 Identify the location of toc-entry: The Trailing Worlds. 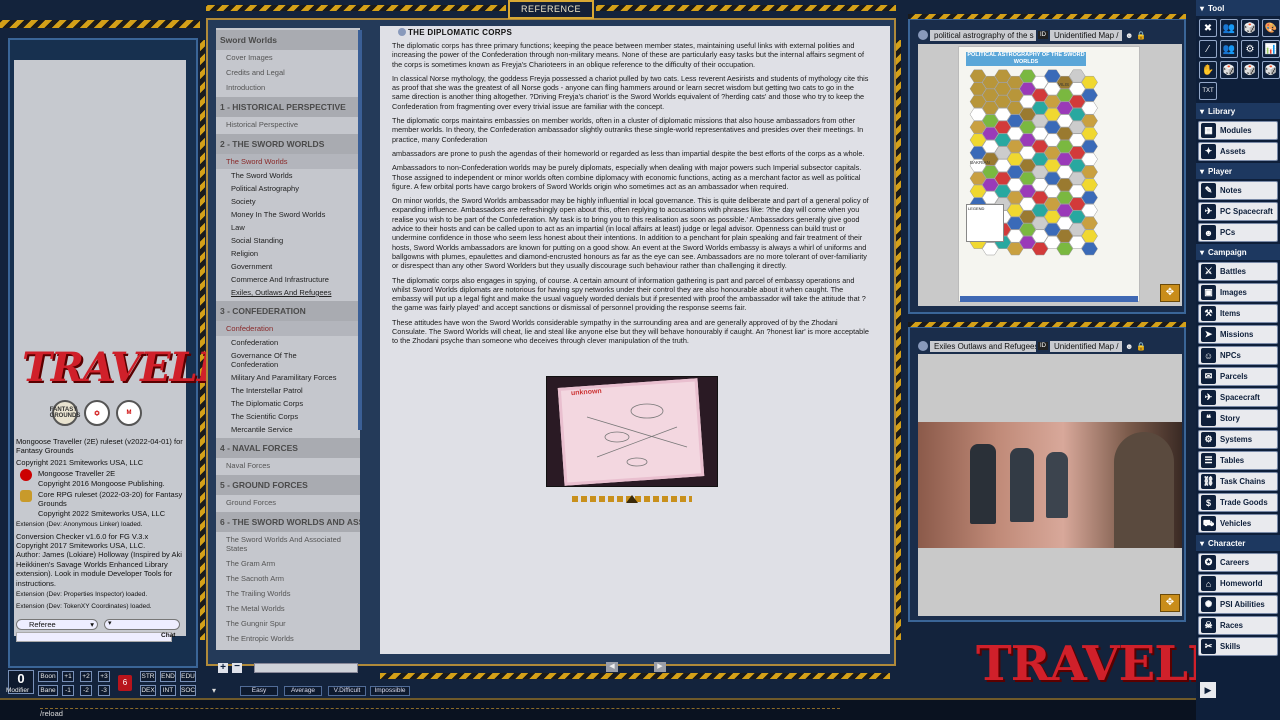
(288, 593).